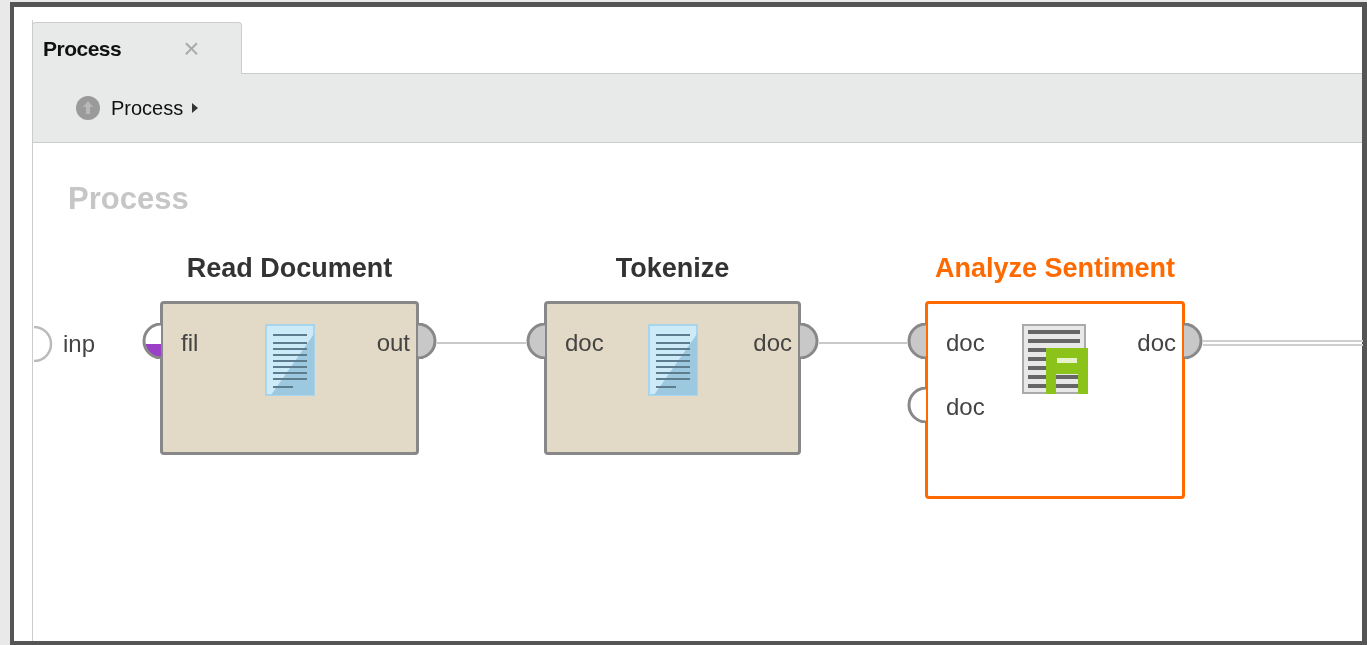  I want to click on operator-title: Analyze Sentiment, so click(1055, 269).